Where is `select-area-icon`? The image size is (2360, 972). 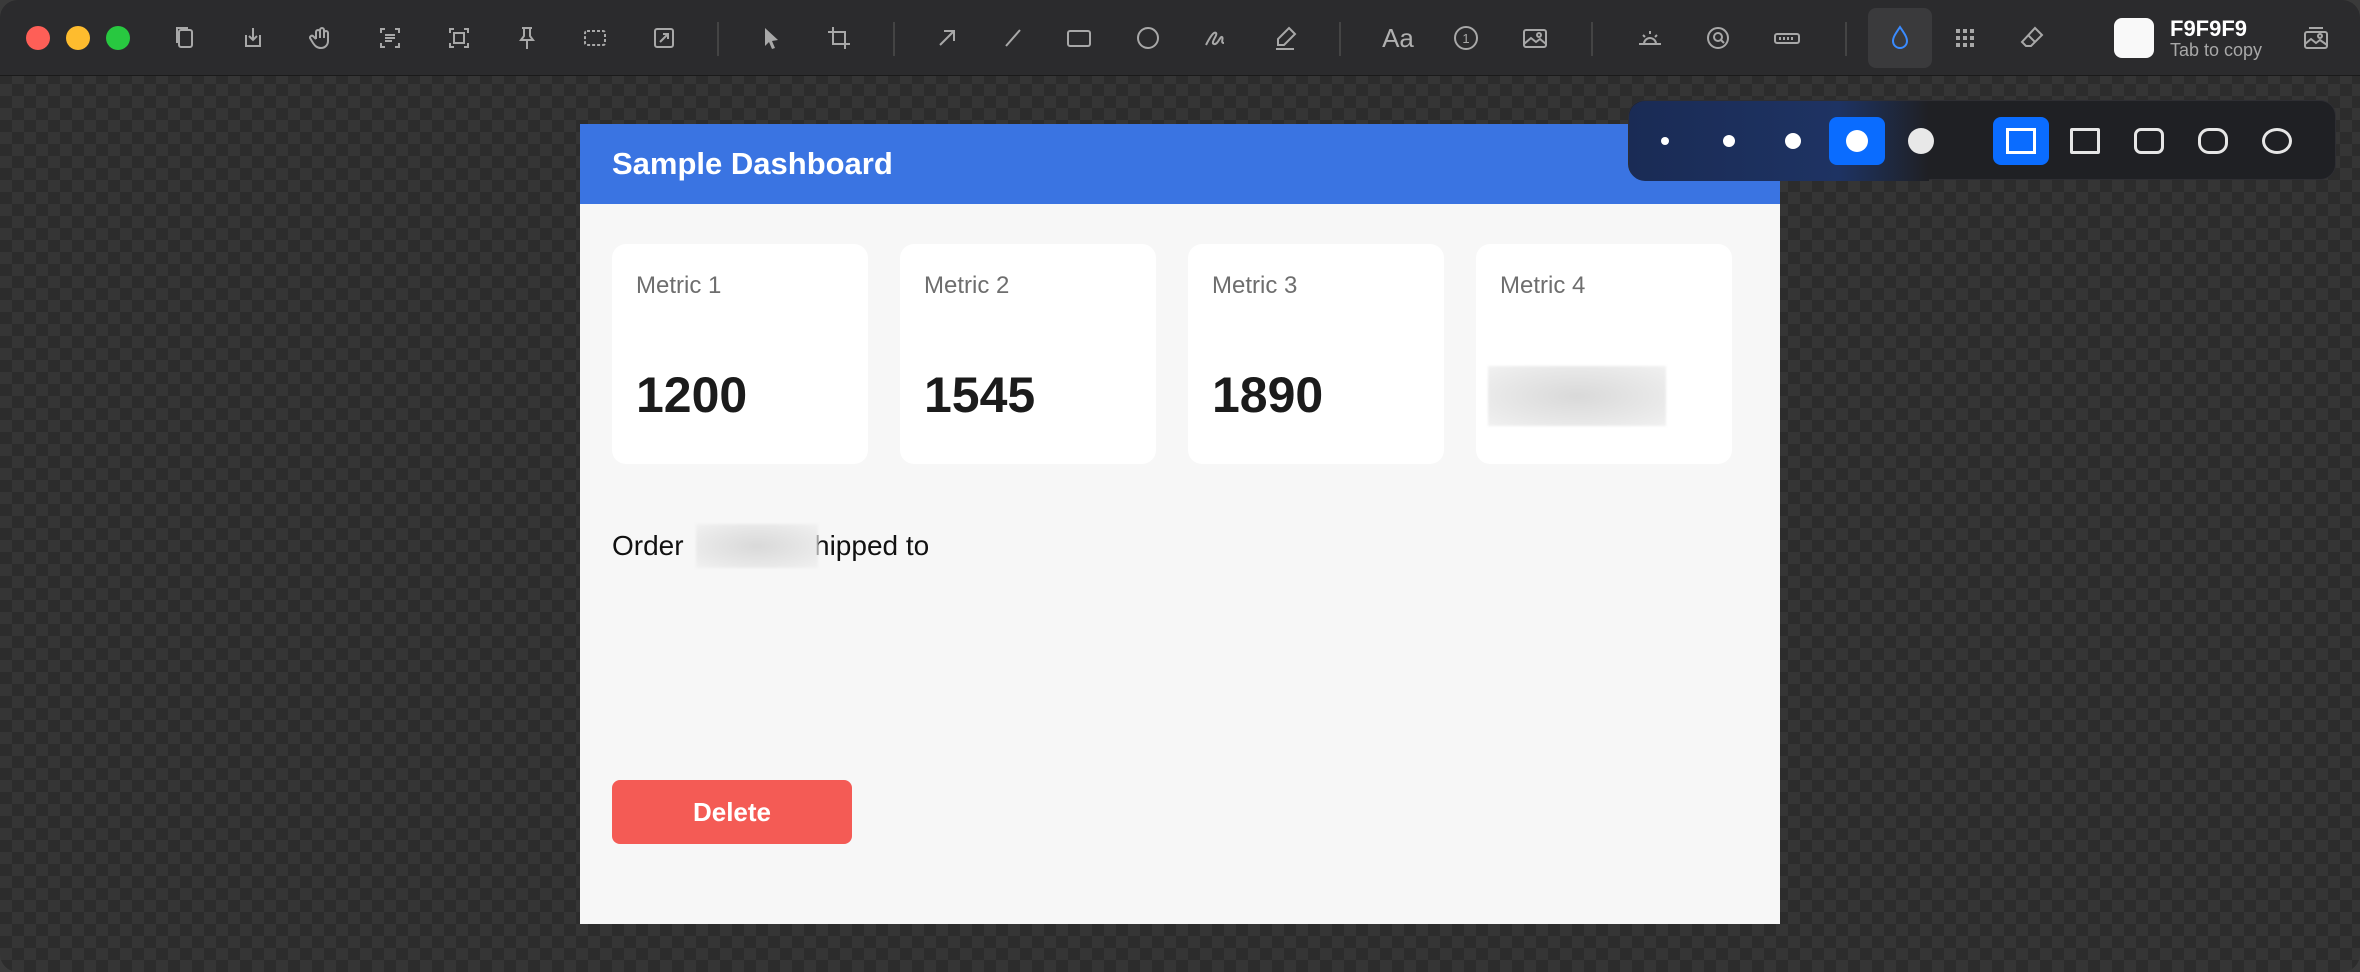 select-area-icon is located at coordinates (595, 38).